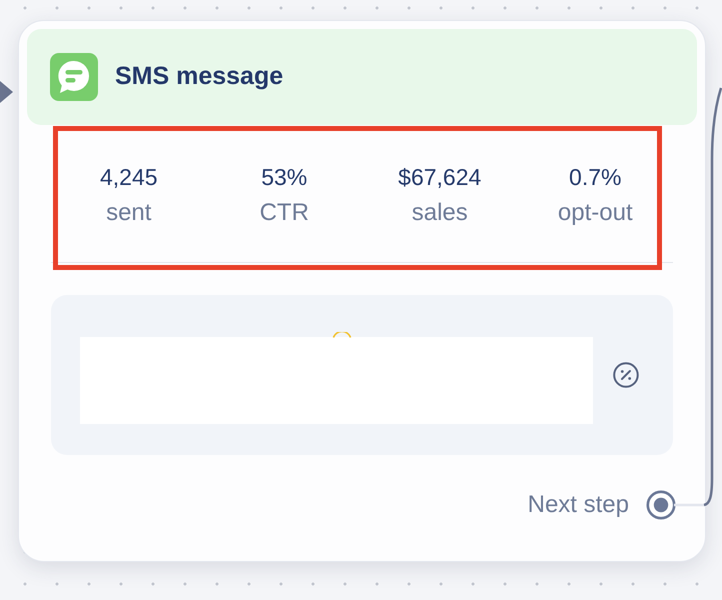 This screenshot has width=722, height=600. What do you see at coordinates (284, 213) in the screenshot?
I see `stat-label: CTR` at bounding box center [284, 213].